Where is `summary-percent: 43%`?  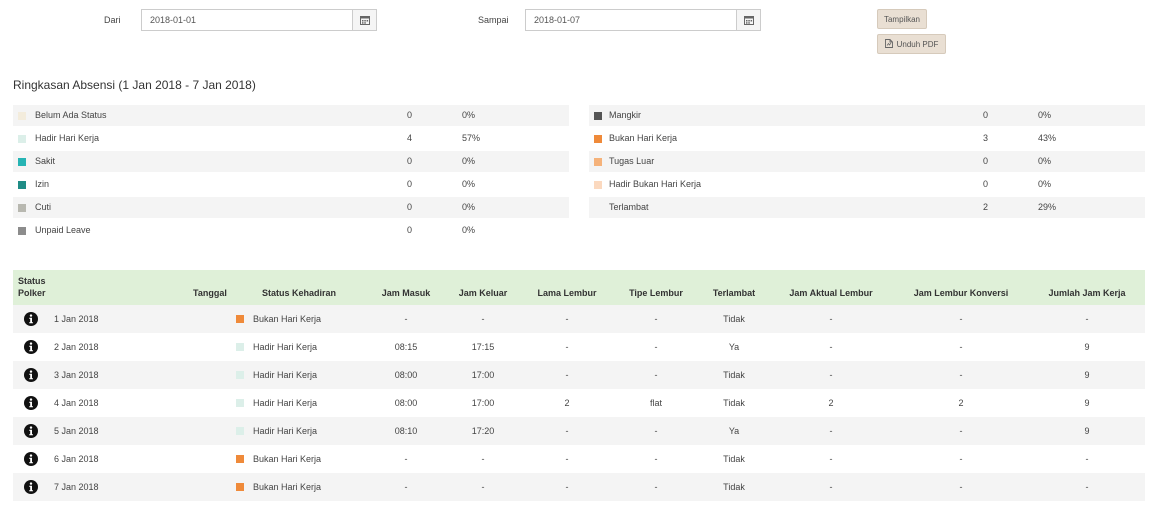 summary-percent: 43% is located at coordinates (1047, 138).